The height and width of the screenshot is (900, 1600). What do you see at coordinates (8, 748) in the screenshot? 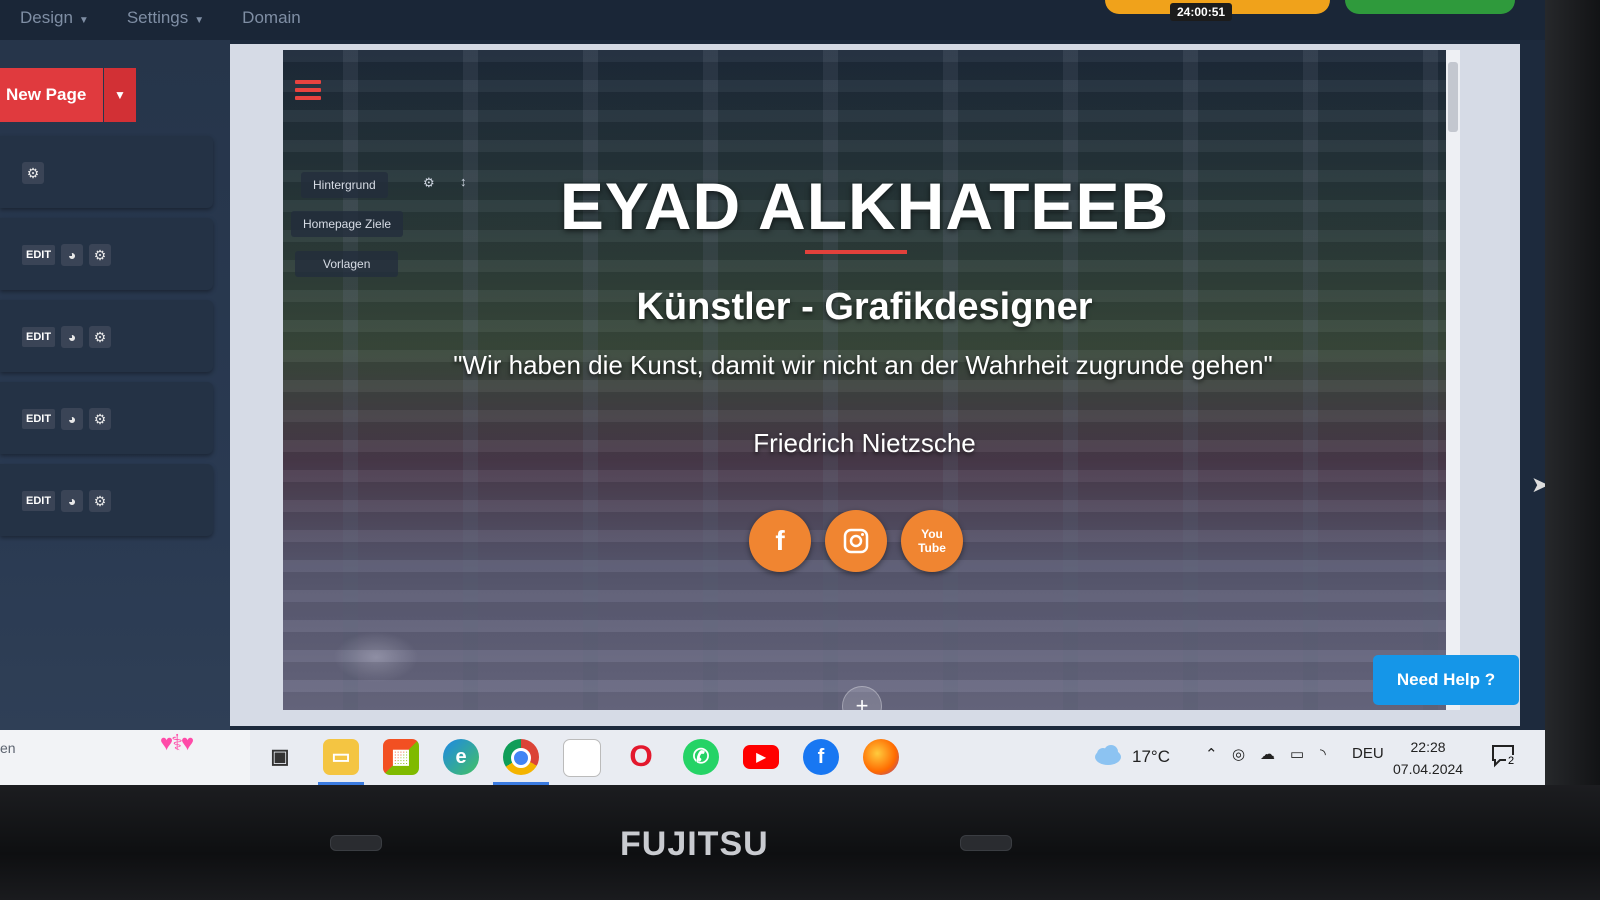
I see `search-hint-text: en` at bounding box center [8, 748].